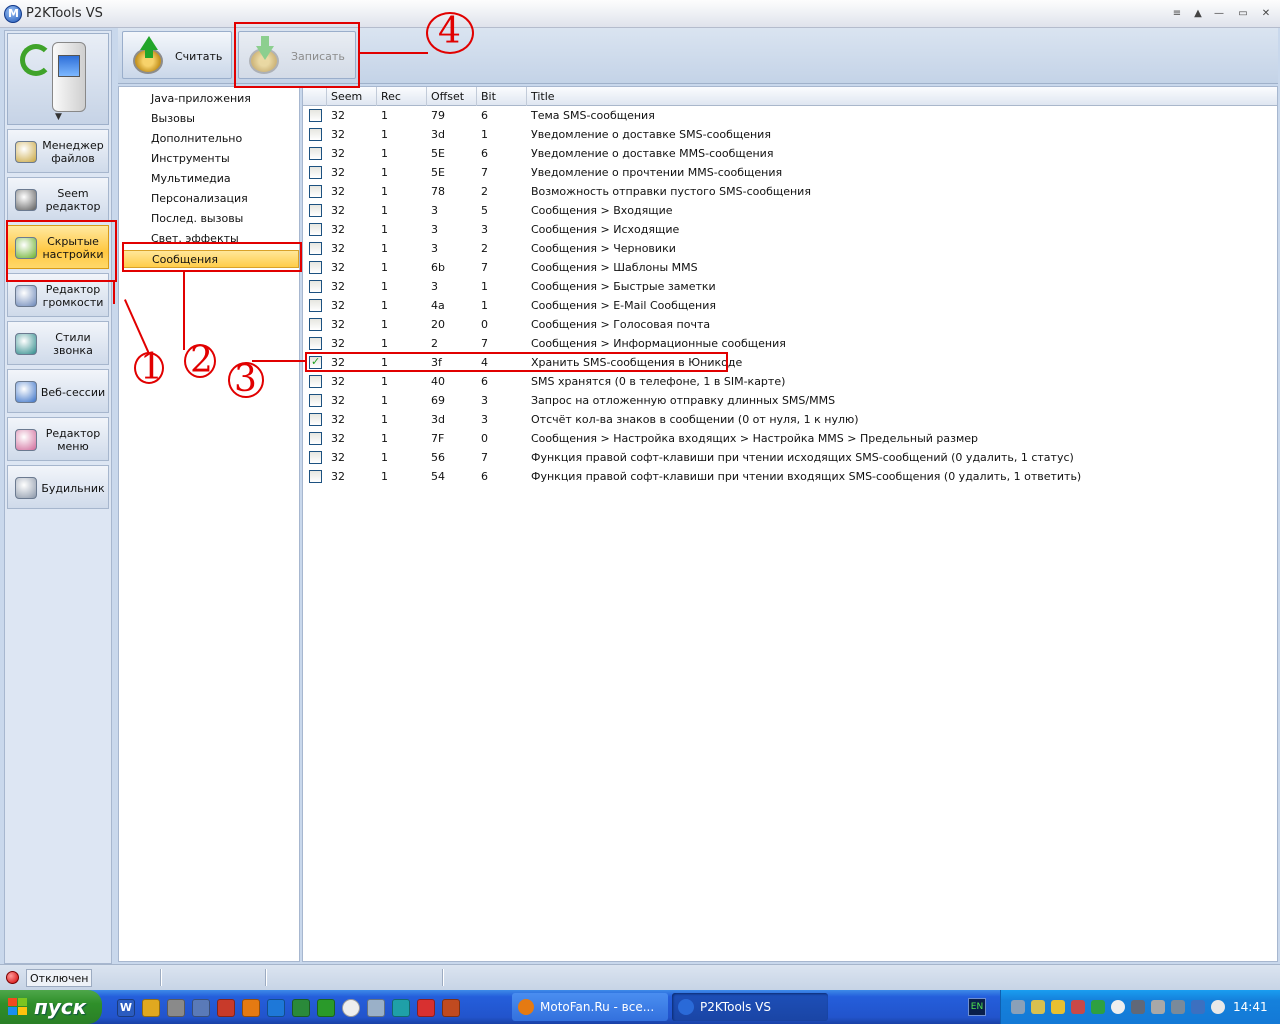 The image size is (1280, 1024). I want to click on table-row: 32 1 3 2 Сообщения > Черновики, so click(790, 248).